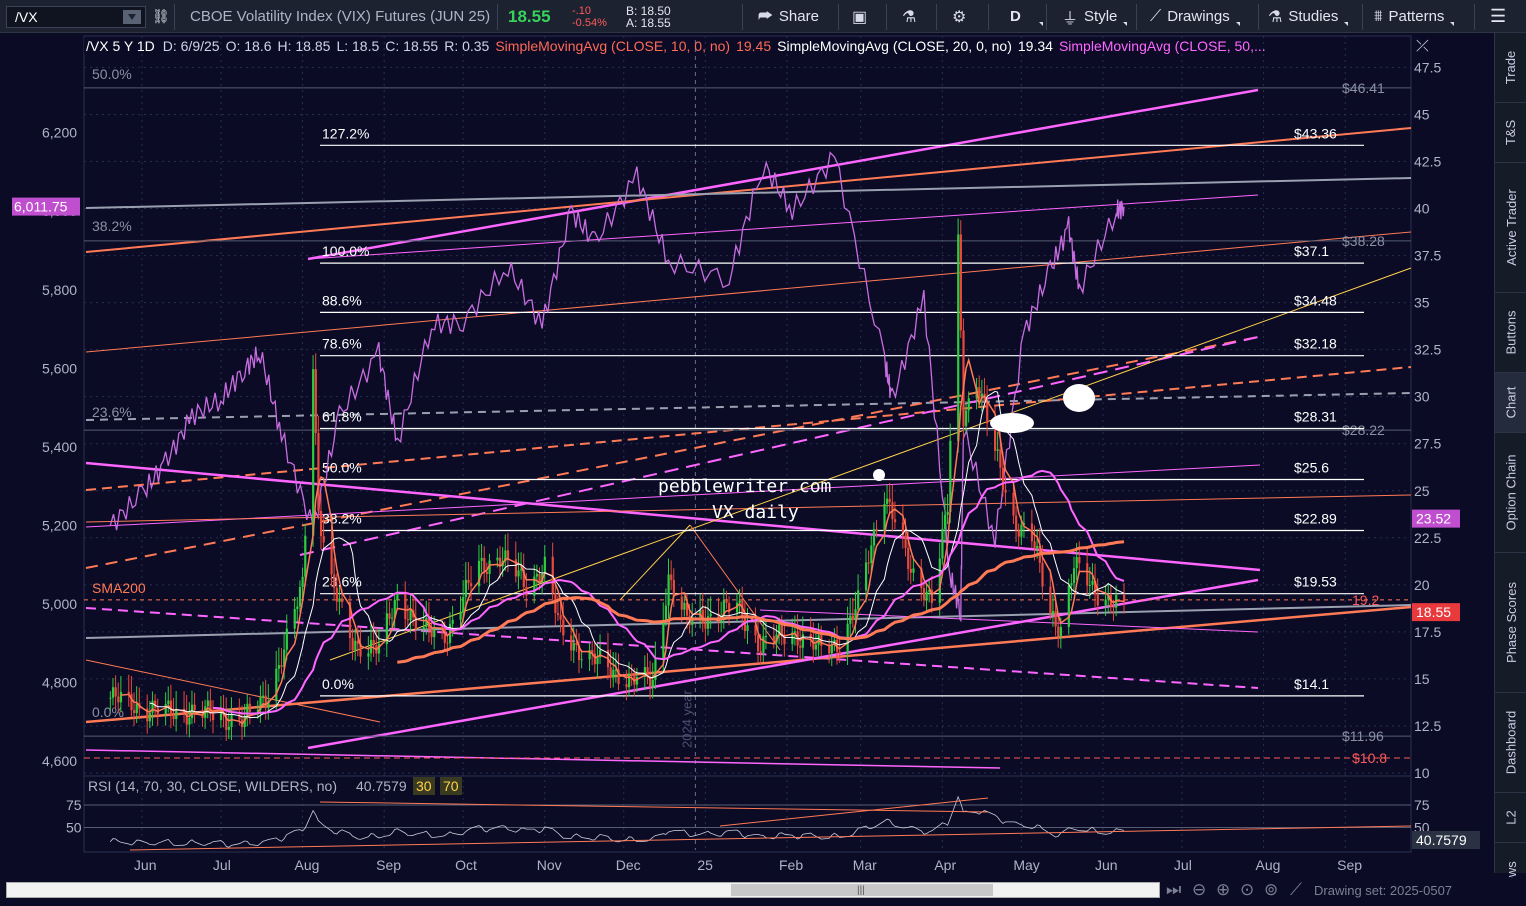  Describe the element at coordinates (26, 17) in the screenshot. I see `symbol-text: /VX` at that location.